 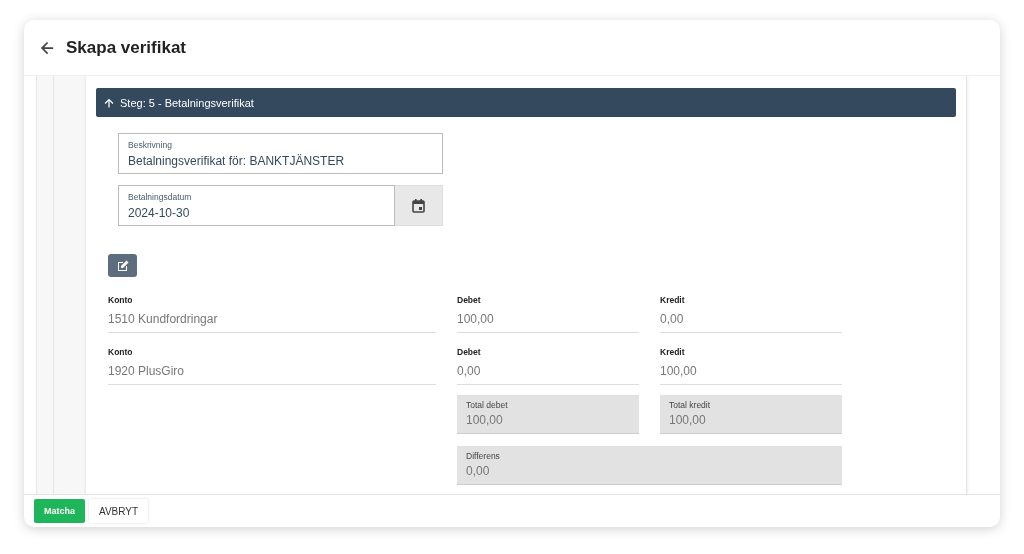 I want to click on difference-field: Differens 0,00, so click(x=649, y=465).